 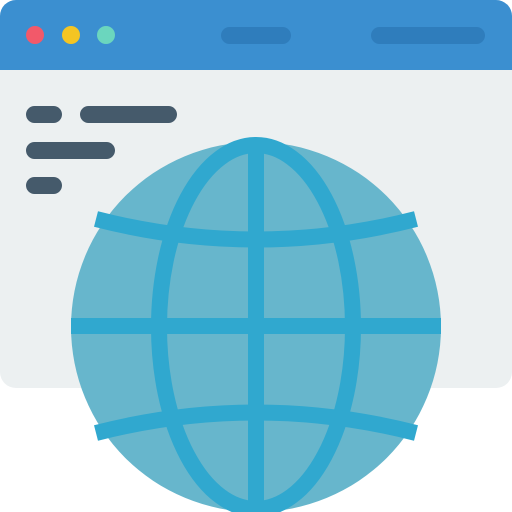 What do you see at coordinates (71, 35) in the screenshot?
I see `minimize-dot-icon` at bounding box center [71, 35].